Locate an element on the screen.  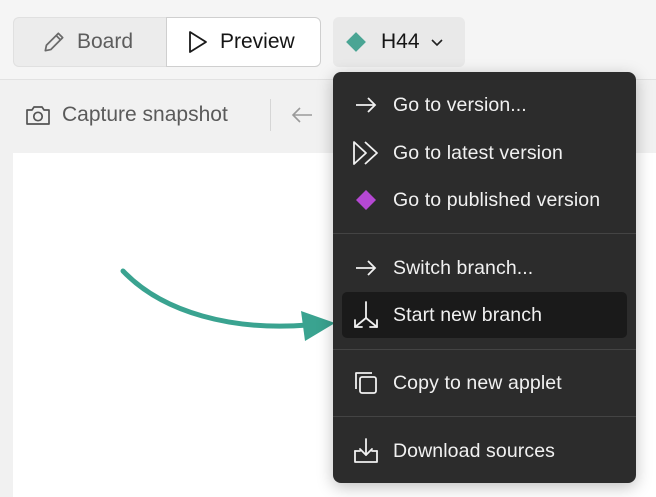
fast-forward-icon is located at coordinates (366, 153).